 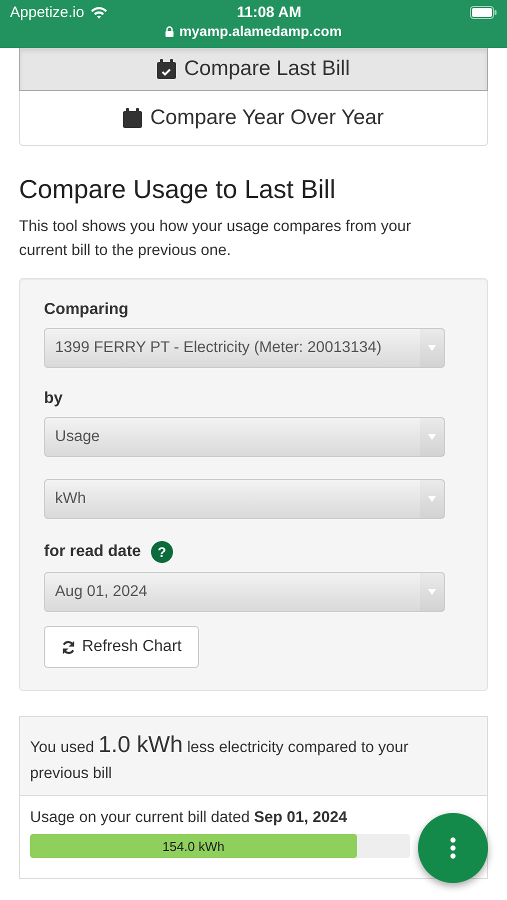 What do you see at coordinates (193, 846) in the screenshot?
I see `usage-bar: 154.0 kWh` at bounding box center [193, 846].